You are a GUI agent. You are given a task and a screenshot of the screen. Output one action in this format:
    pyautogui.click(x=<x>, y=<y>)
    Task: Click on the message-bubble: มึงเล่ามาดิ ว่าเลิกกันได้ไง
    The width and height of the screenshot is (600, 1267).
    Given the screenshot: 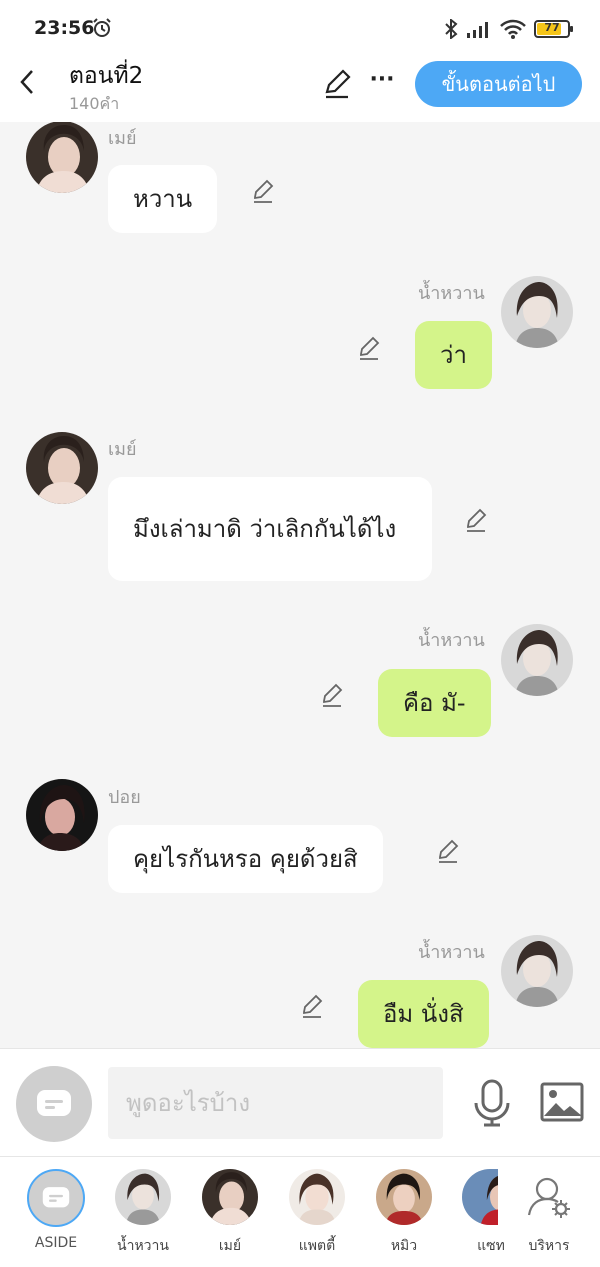 What is the action you would take?
    pyautogui.click(x=270, y=529)
    